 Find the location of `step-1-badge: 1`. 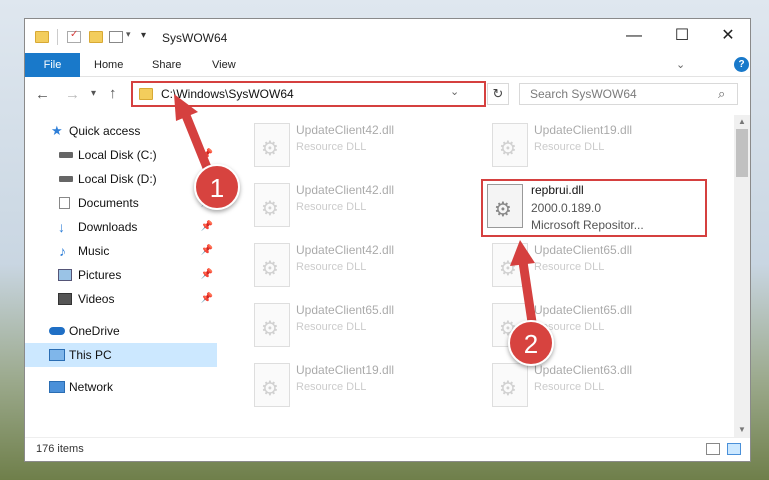

step-1-badge: 1 is located at coordinates (217, 187).